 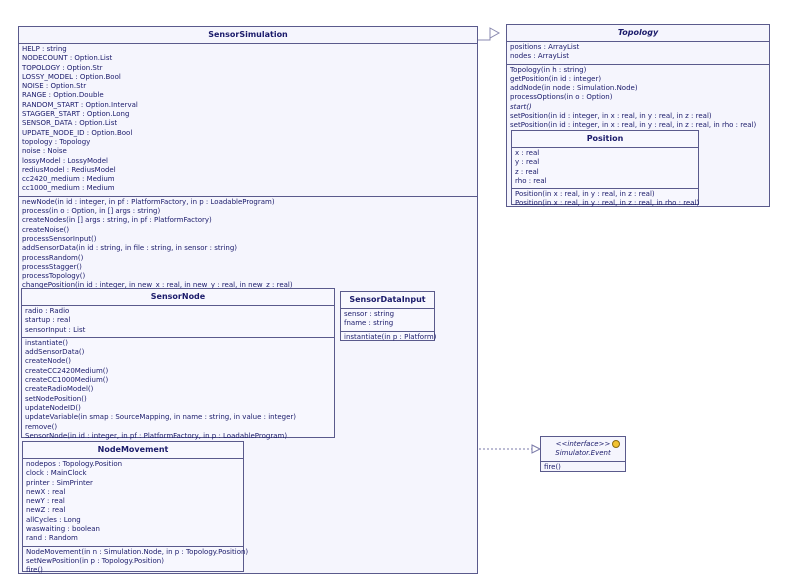 I want to click on operation: setNodePosition(), so click(x=56, y=398).